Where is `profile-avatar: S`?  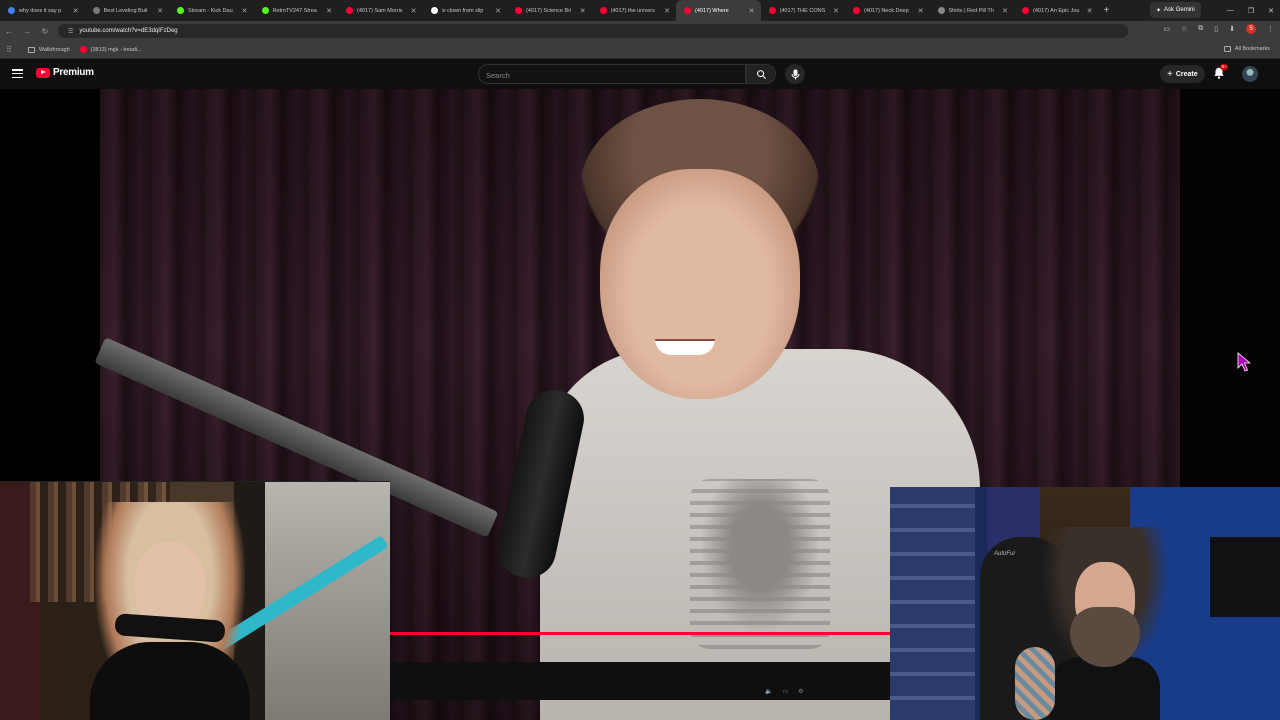
profile-avatar: S is located at coordinates (1251, 29).